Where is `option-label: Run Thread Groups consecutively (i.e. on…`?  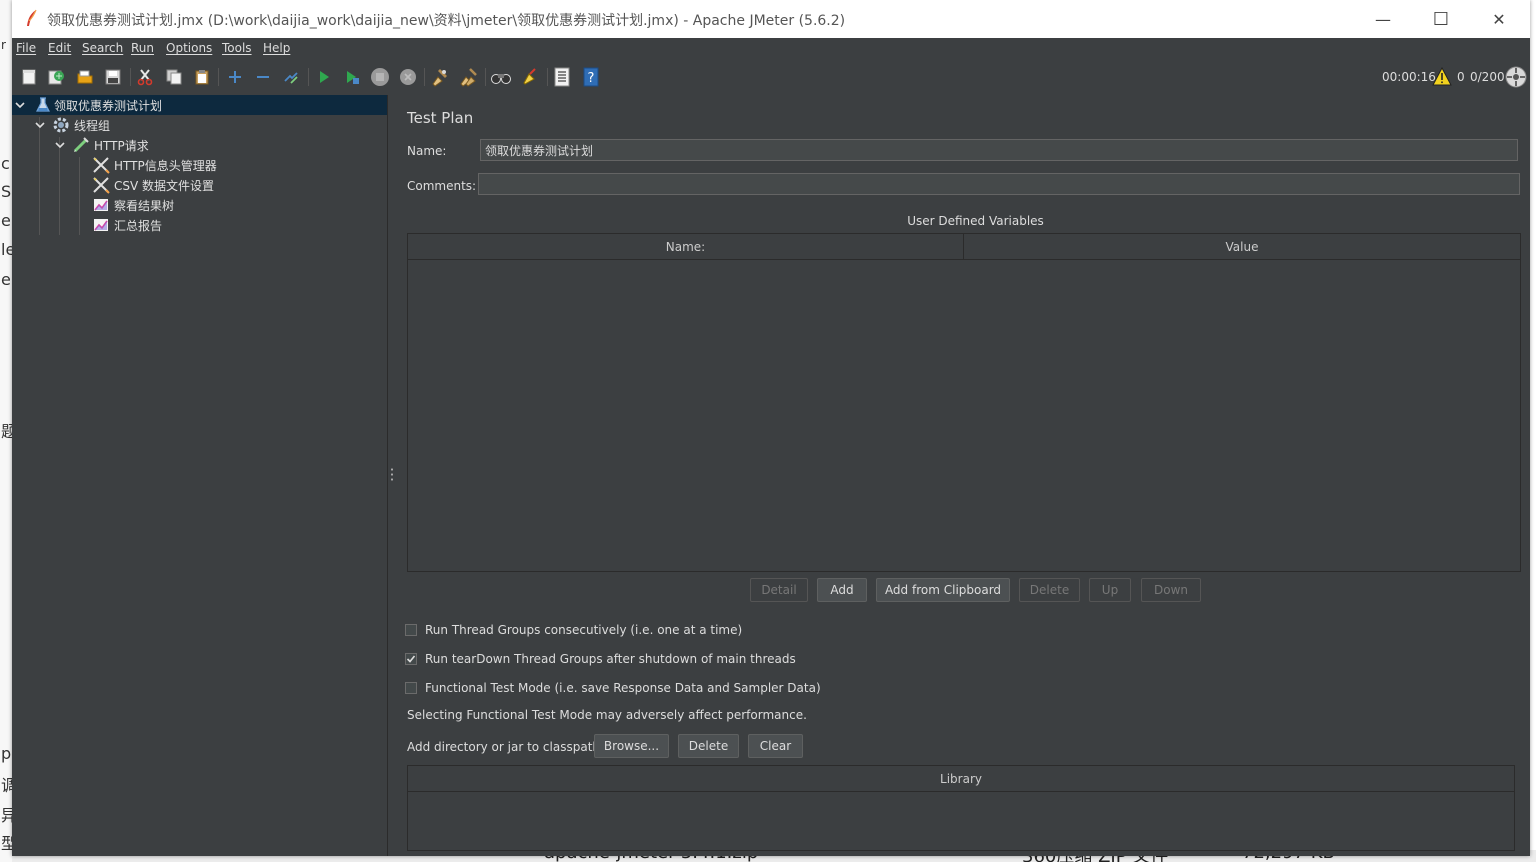 option-label: Run Thread Groups consecutively (i.e. on… is located at coordinates (584, 630).